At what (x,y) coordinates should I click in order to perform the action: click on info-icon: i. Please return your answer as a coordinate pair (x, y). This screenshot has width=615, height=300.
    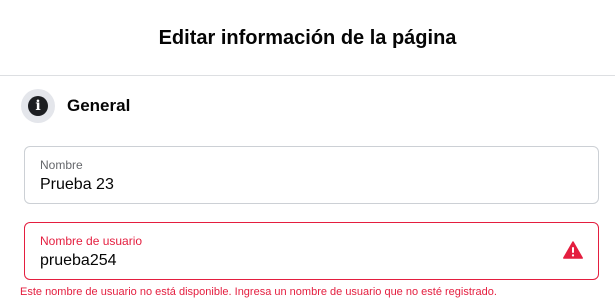
    Looking at the image, I should click on (38, 106).